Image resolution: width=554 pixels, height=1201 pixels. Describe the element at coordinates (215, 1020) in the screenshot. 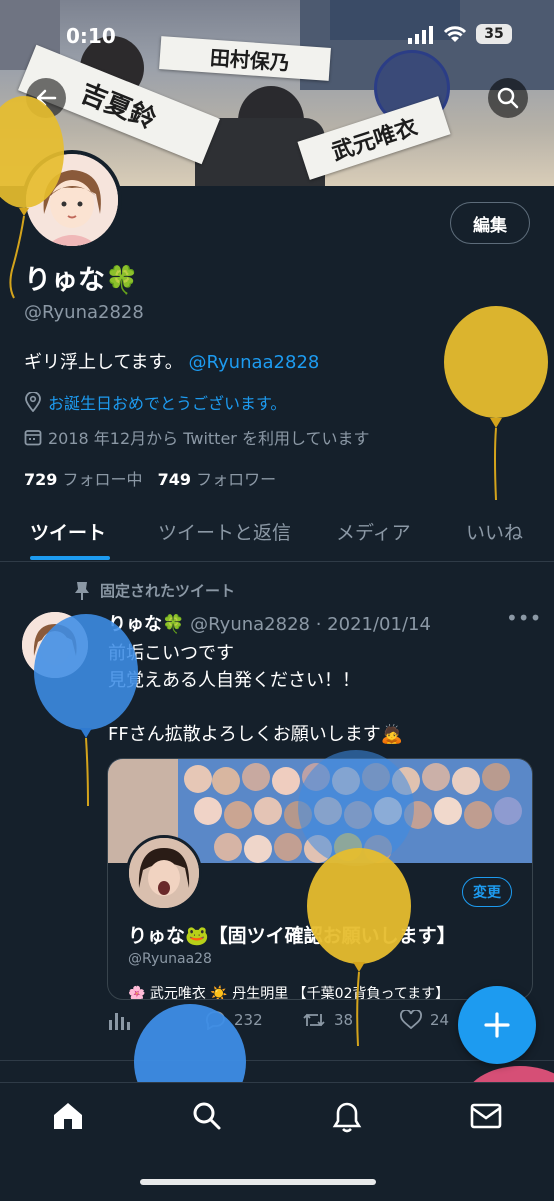

I see `reply-icon` at that location.